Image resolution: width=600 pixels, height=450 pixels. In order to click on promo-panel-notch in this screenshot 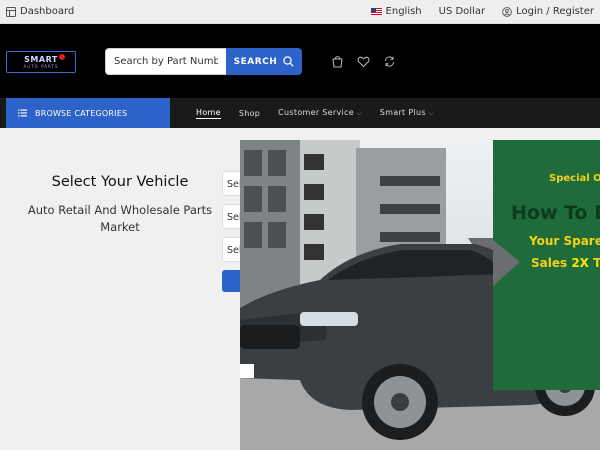, I will do `click(506, 315)`.